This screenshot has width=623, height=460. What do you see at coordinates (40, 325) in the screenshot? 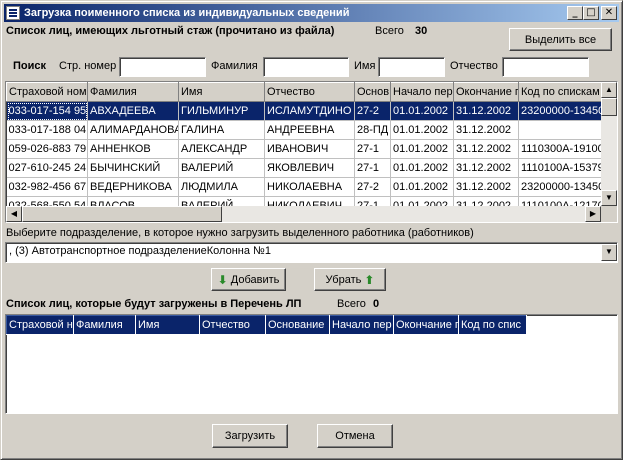
I see `target-column-header: Страховой н` at bounding box center [40, 325].